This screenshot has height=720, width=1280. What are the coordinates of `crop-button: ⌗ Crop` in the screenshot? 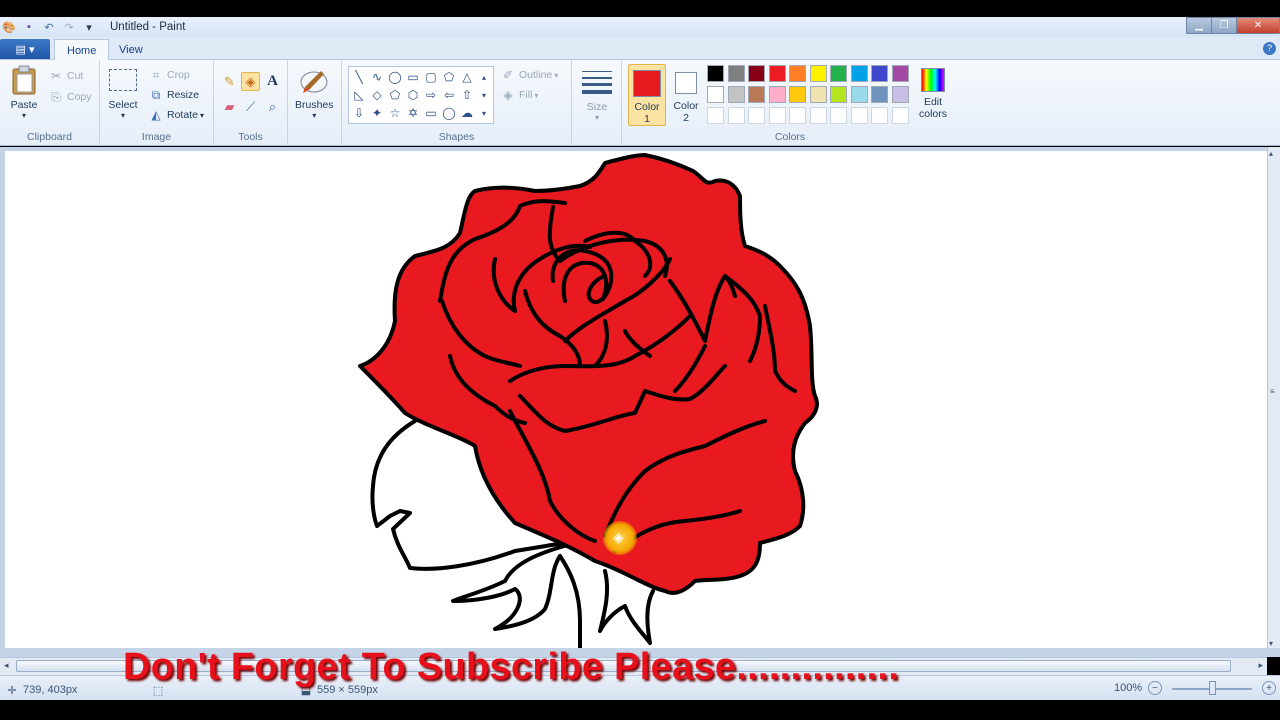 It's located at (169, 75).